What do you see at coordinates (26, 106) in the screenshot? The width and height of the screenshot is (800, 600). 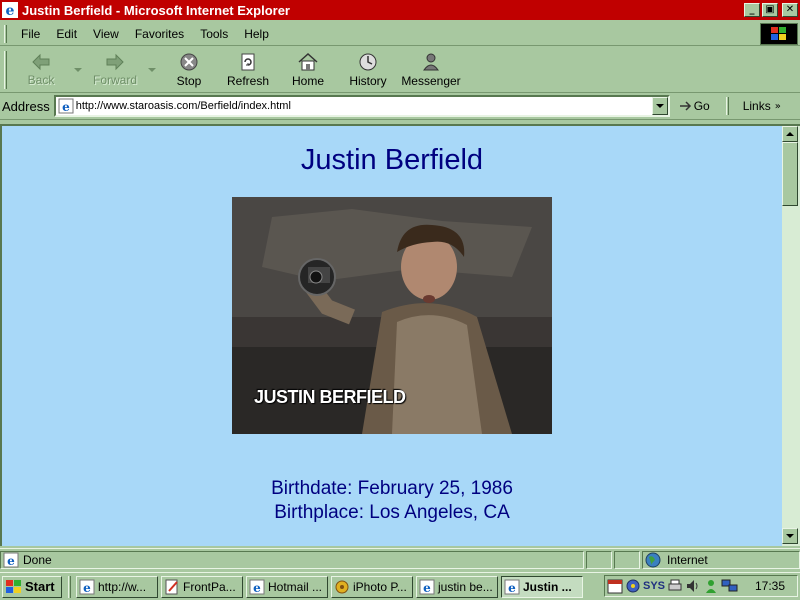 I see `address-label: Address` at bounding box center [26, 106].